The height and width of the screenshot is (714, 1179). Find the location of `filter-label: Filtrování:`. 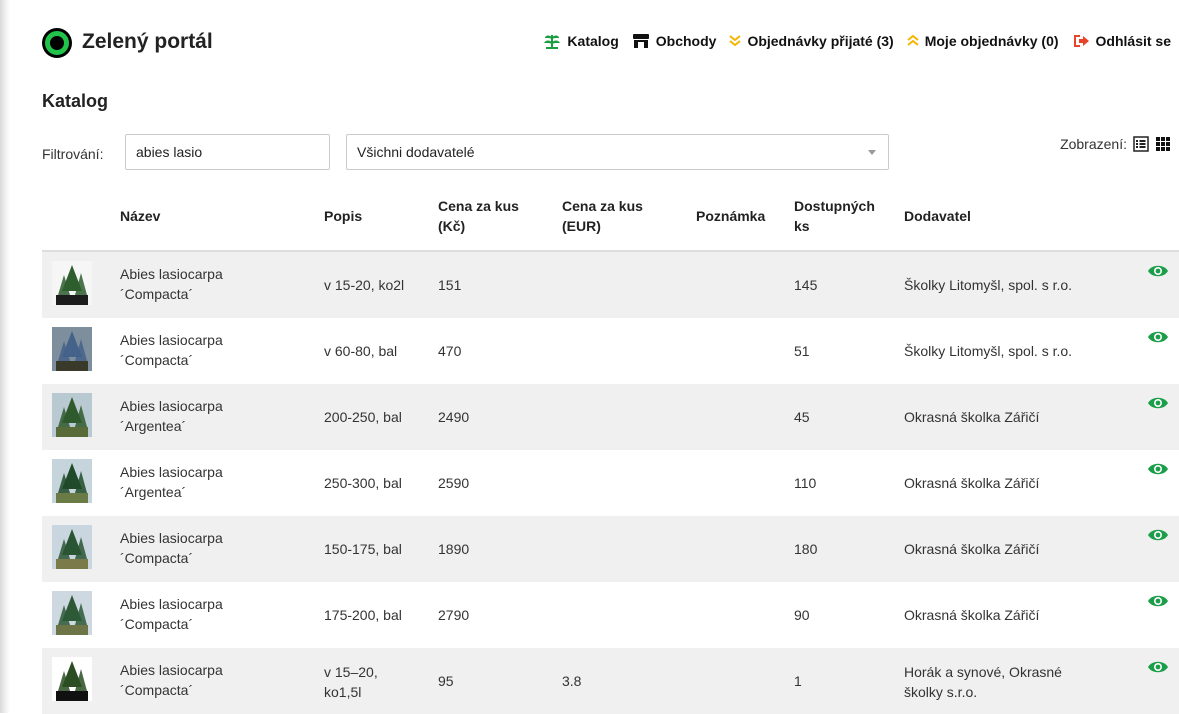

filter-label: Filtrování: is located at coordinates (73, 154).